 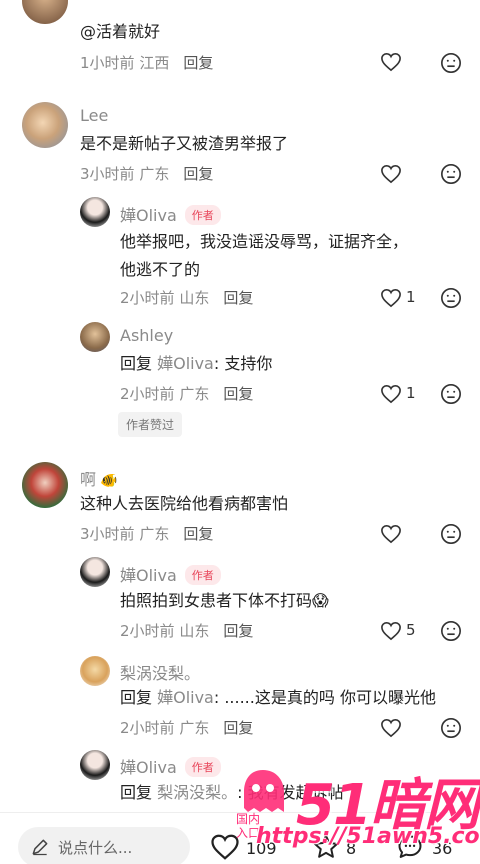 I want to click on comment-text: 回复 嬅Oliva: ......这是真的吗 你可以曝光他, so click(x=278, y=698).